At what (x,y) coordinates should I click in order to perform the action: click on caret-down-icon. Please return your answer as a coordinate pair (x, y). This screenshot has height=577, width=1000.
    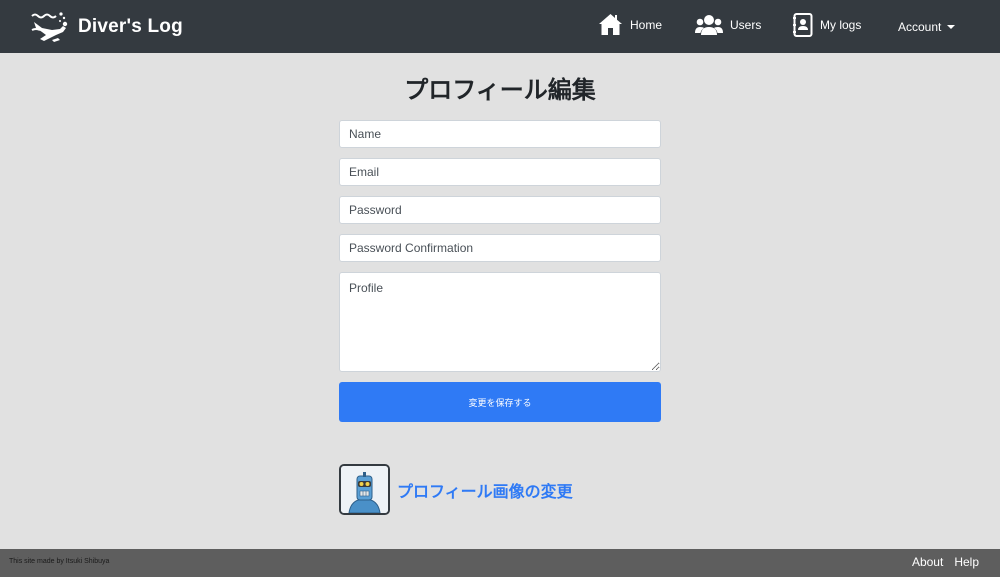
    Looking at the image, I should click on (951, 27).